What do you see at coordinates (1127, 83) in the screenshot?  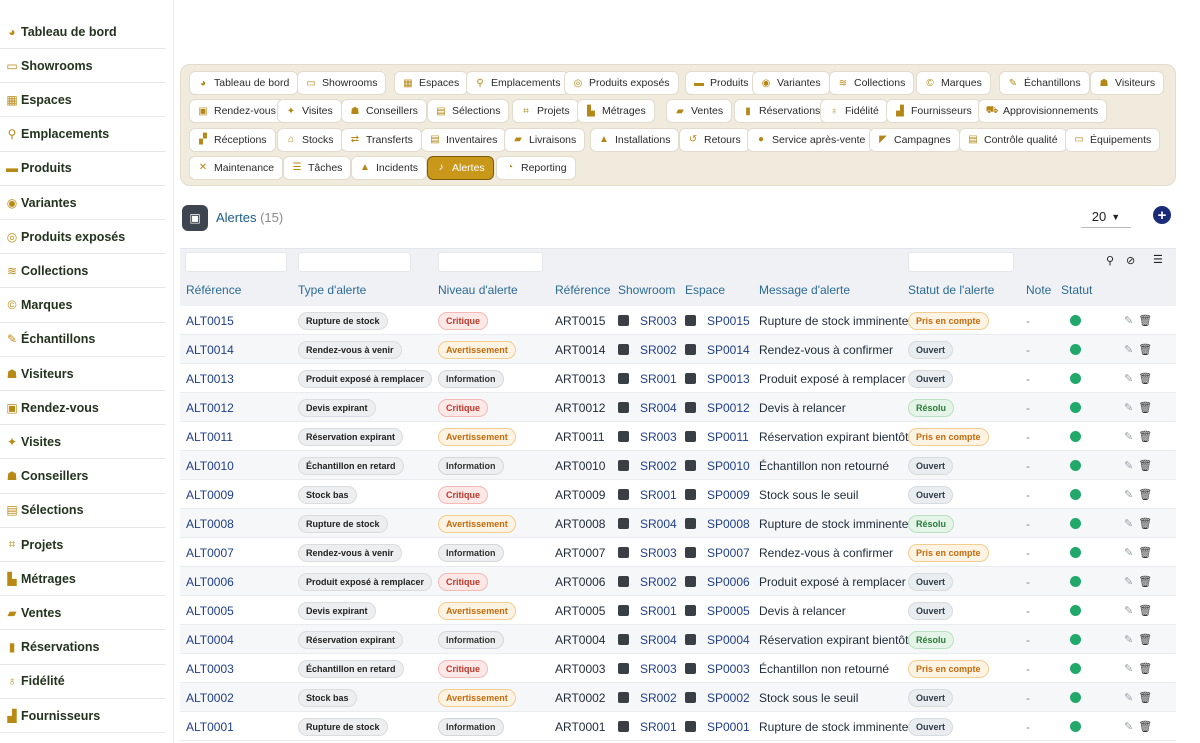 I see `module-chip-visiteurs: ☗ Visiteurs` at bounding box center [1127, 83].